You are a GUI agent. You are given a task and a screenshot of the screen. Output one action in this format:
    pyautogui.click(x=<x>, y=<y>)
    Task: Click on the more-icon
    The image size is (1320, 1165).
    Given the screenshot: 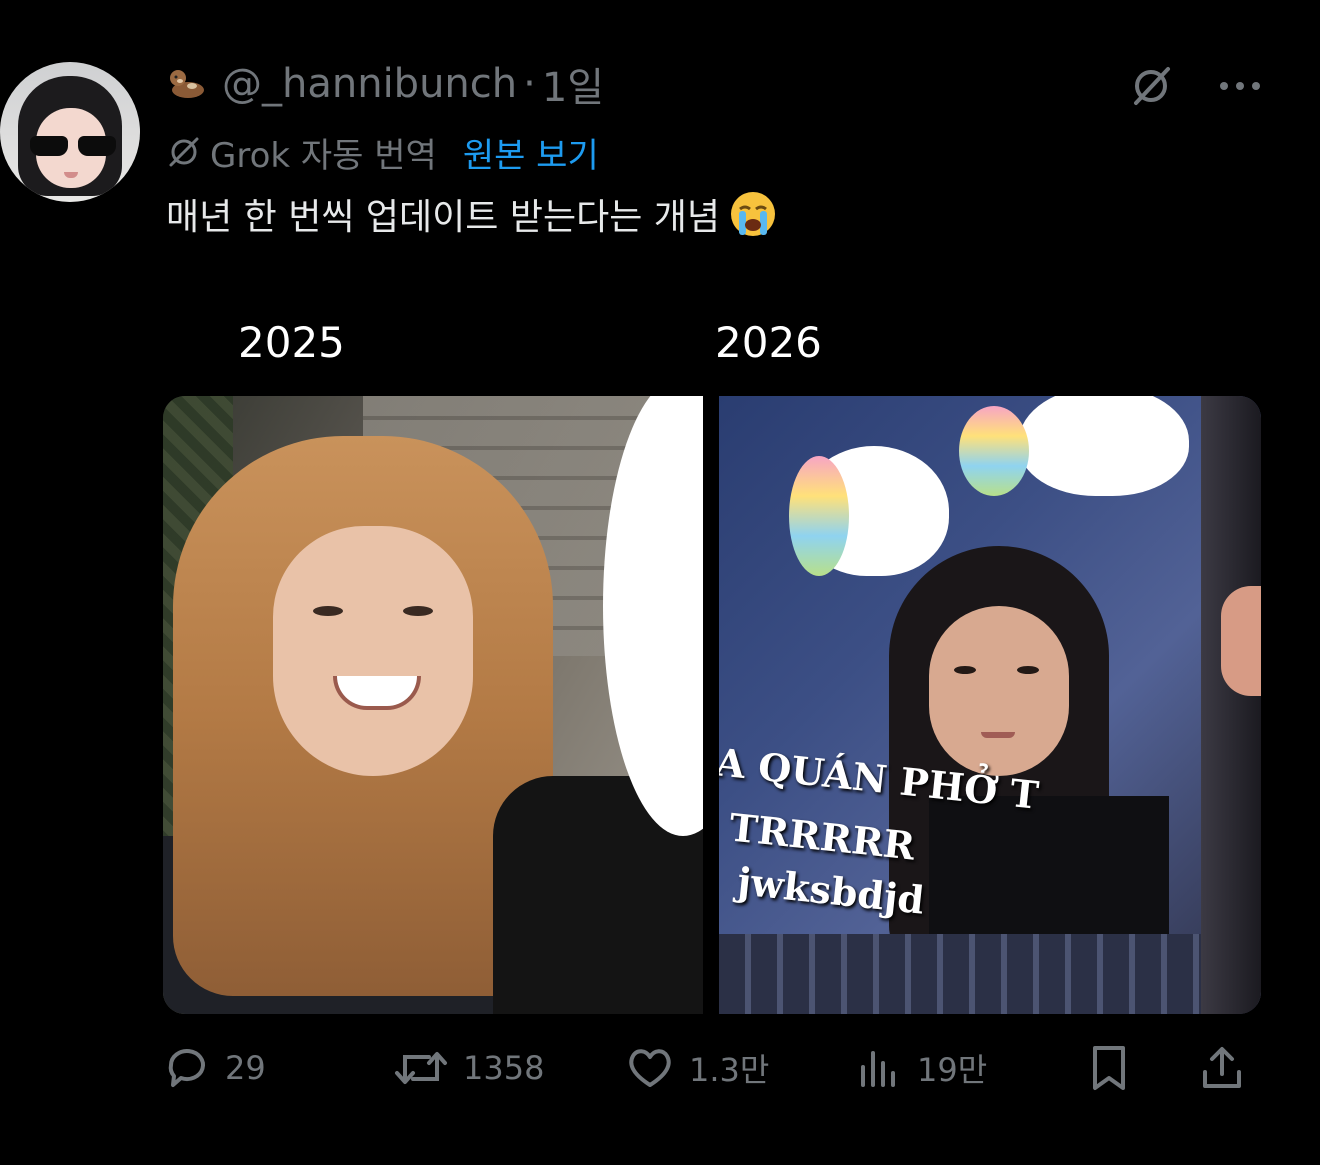 What is the action you would take?
    pyautogui.click(x=1240, y=86)
    